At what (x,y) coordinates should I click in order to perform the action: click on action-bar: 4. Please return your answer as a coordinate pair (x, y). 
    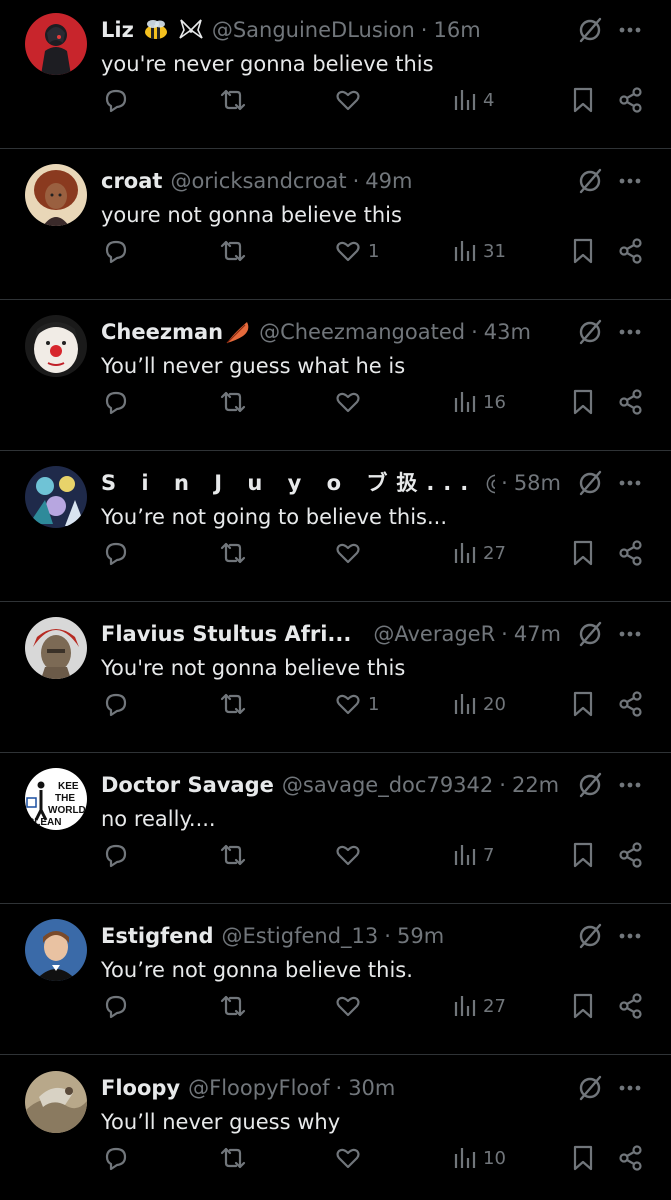
    Looking at the image, I should click on (335, 74).